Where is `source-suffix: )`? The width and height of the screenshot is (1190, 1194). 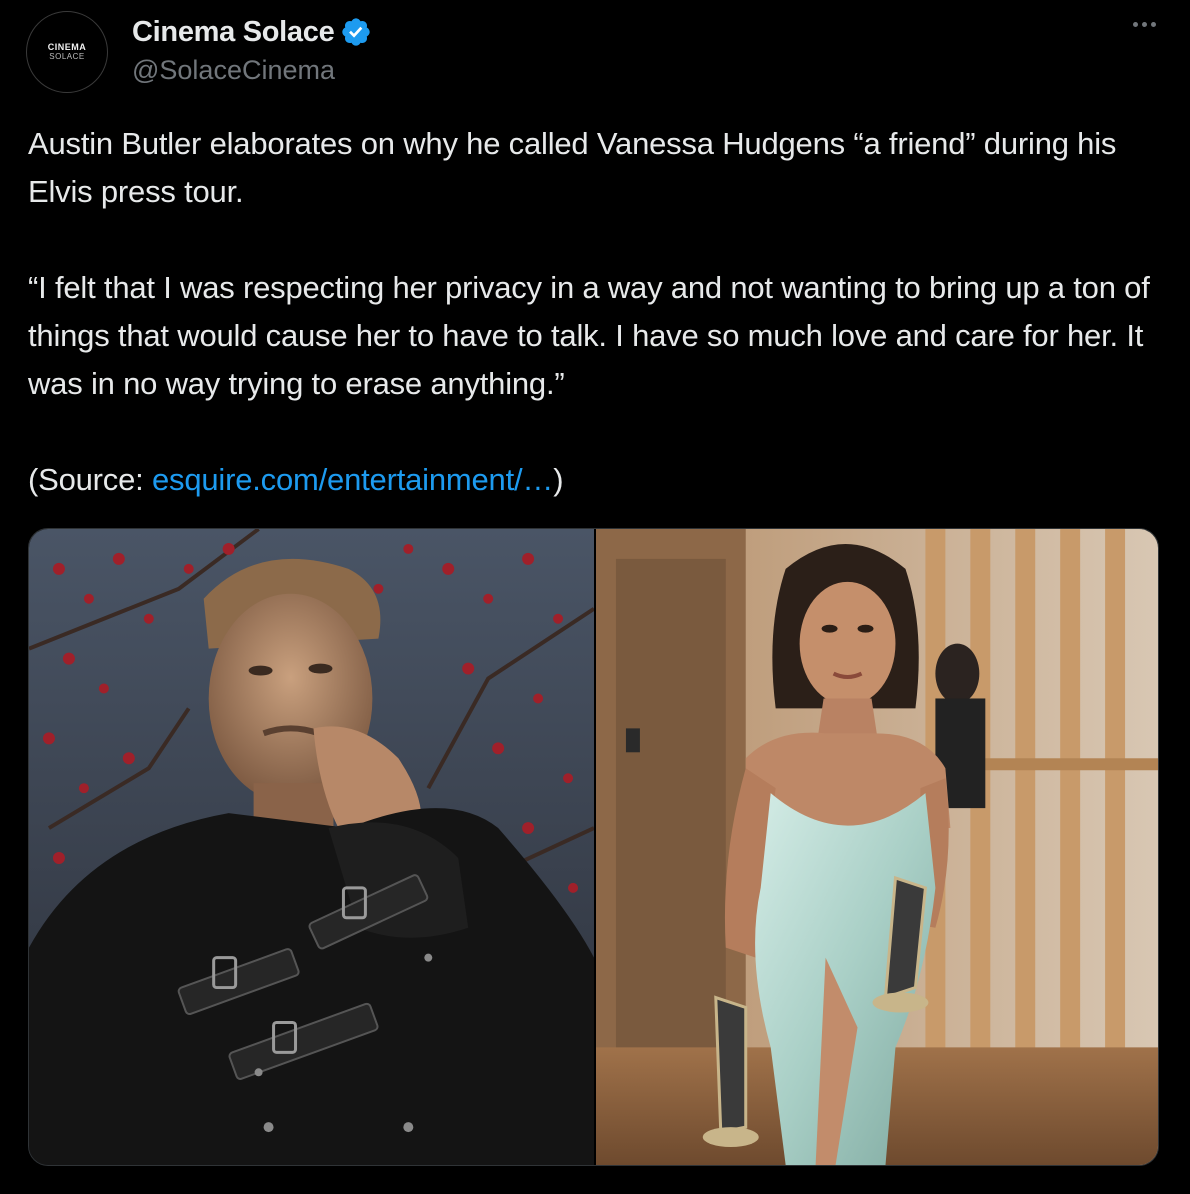 source-suffix: ) is located at coordinates (558, 479).